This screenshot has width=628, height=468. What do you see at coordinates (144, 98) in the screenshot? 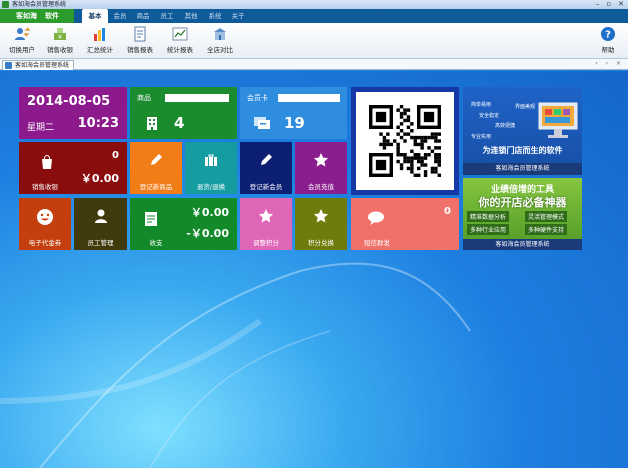
I see `goods-label: 商品` at bounding box center [144, 98].